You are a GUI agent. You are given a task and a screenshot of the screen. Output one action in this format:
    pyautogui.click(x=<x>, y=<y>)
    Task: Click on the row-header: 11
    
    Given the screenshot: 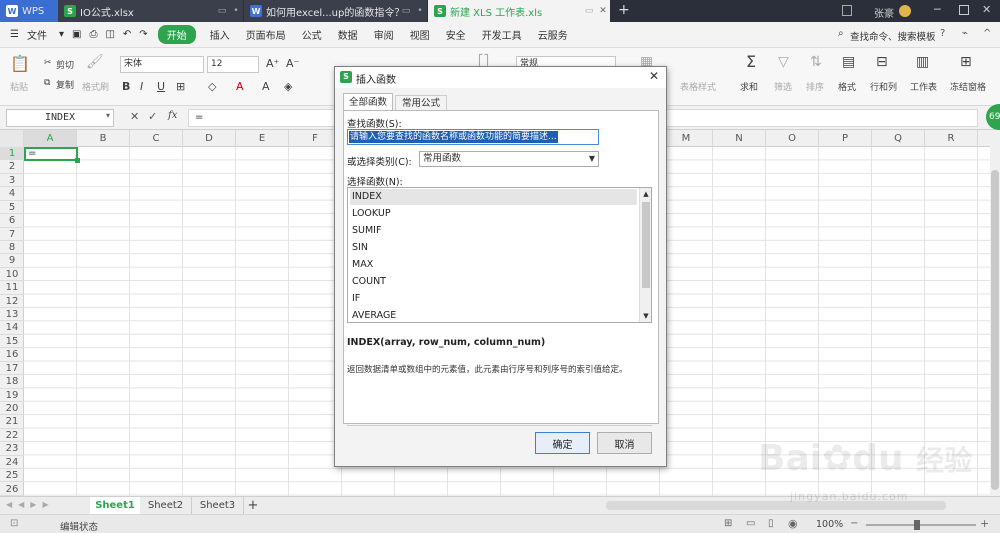 What is the action you would take?
    pyautogui.click(x=12, y=288)
    